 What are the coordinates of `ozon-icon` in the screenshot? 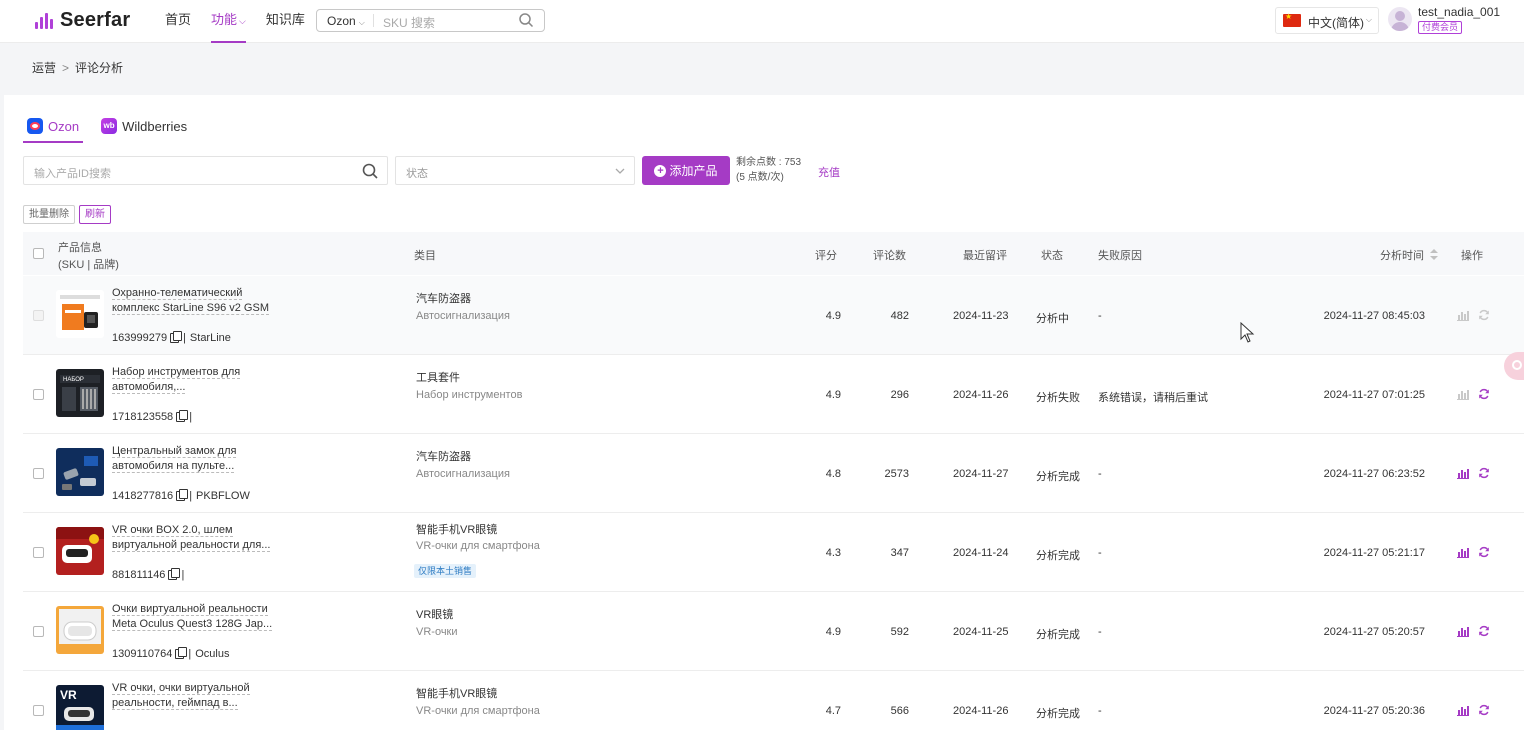 It's located at (35, 126).